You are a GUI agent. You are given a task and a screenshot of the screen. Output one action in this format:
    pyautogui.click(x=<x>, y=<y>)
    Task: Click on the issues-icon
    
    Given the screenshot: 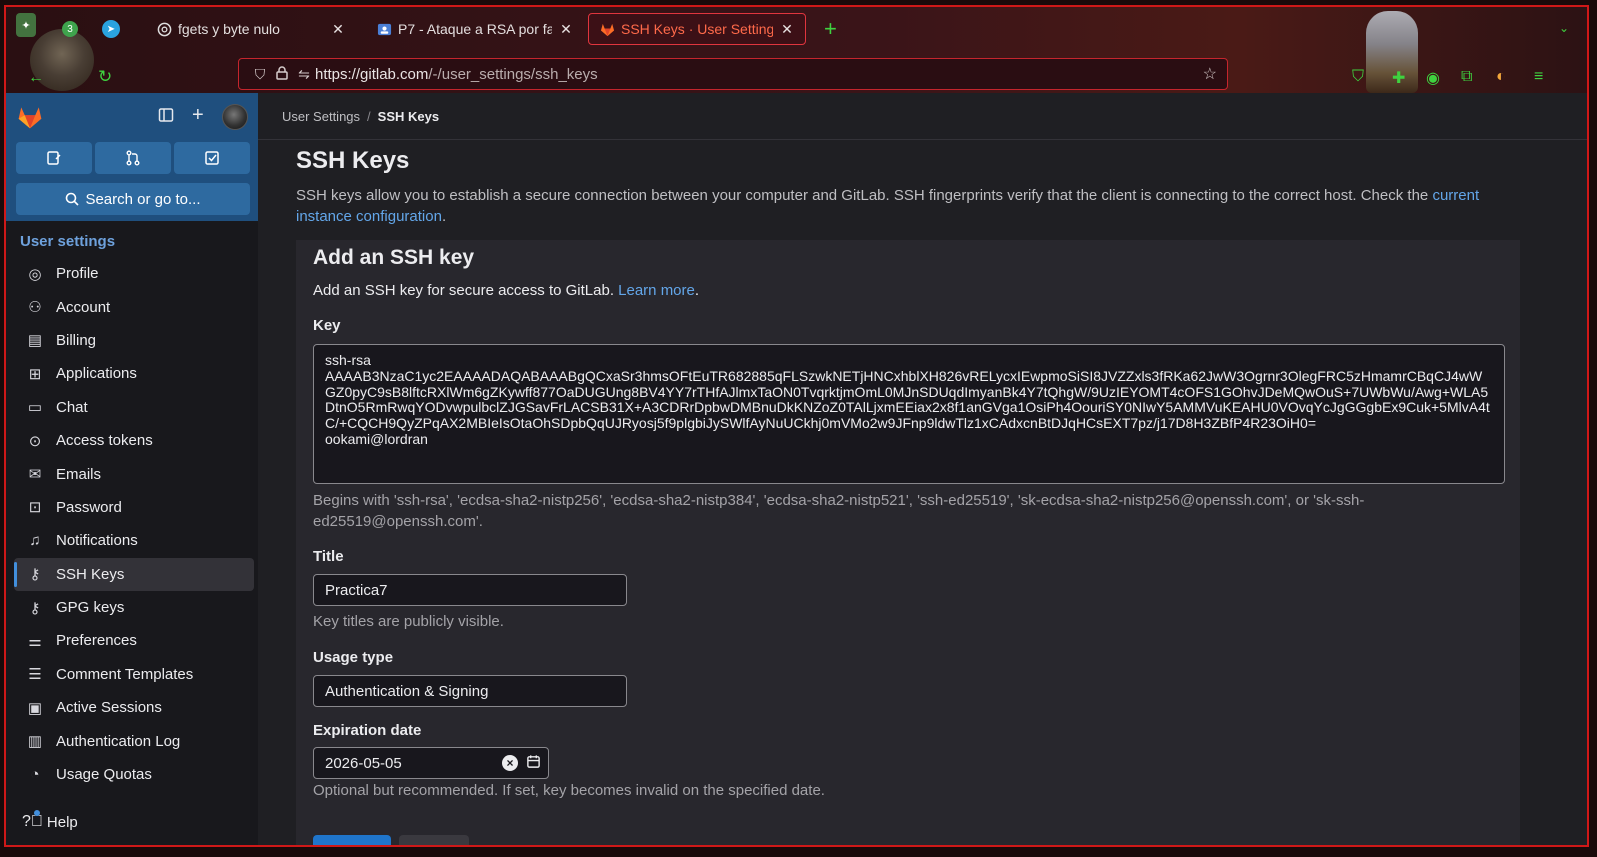 What is the action you would take?
    pyautogui.click(x=54, y=158)
    